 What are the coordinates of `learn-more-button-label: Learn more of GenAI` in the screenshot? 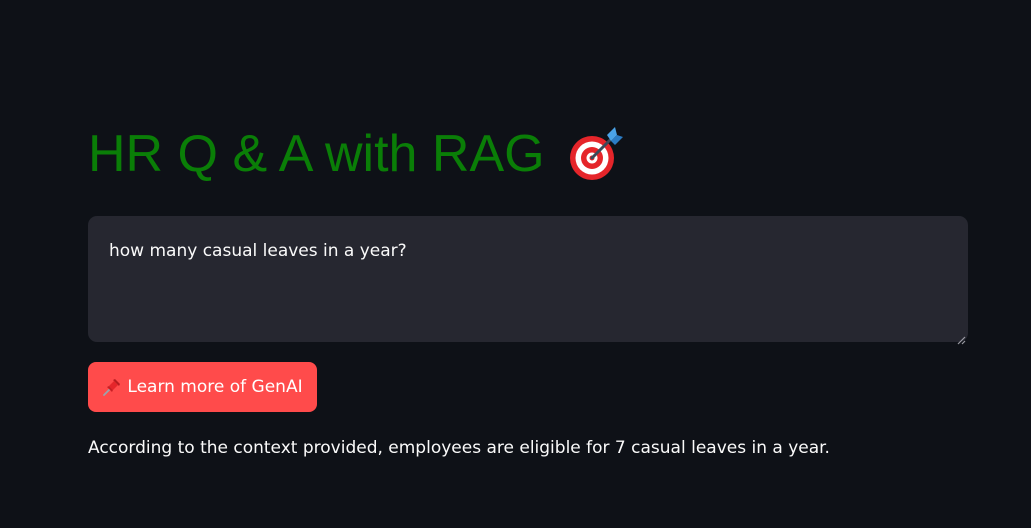 It's located at (215, 387).